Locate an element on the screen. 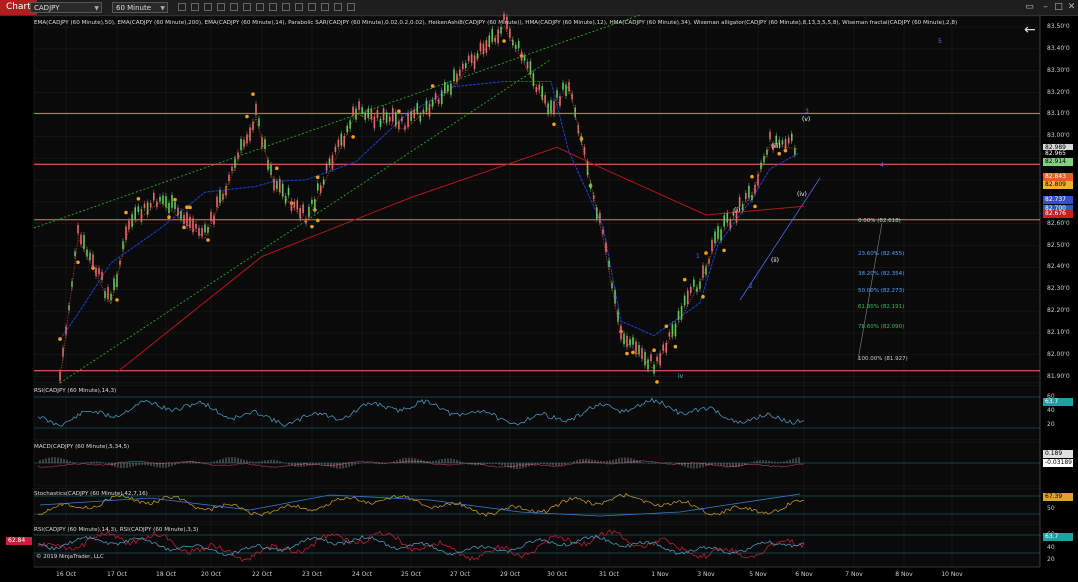 The image size is (1078, 582). date-tick-label: 1 Nov is located at coordinates (660, 574).